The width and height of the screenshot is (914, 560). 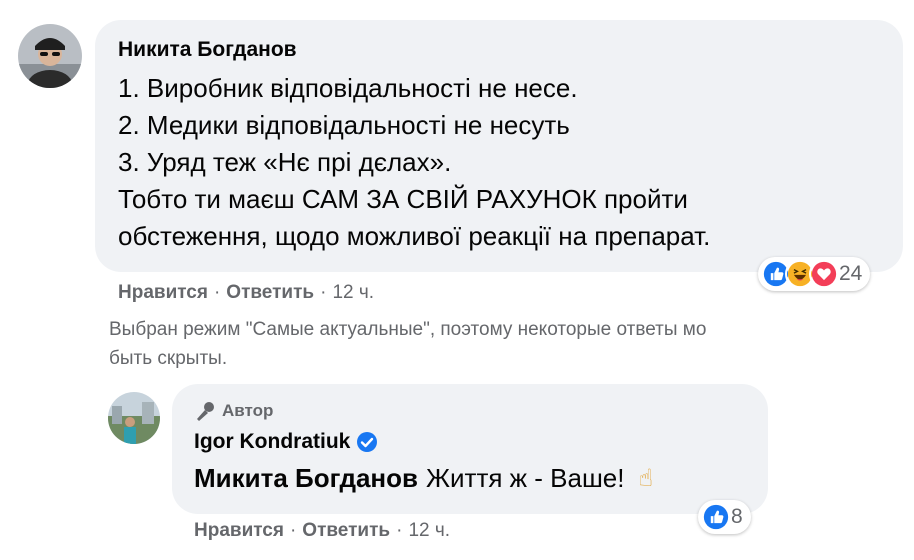 What do you see at coordinates (403, 199) in the screenshot?
I see `comment-text-line: Тобто ти маєш САМ ЗА СВІЙ РАХУНОК пройти` at bounding box center [403, 199].